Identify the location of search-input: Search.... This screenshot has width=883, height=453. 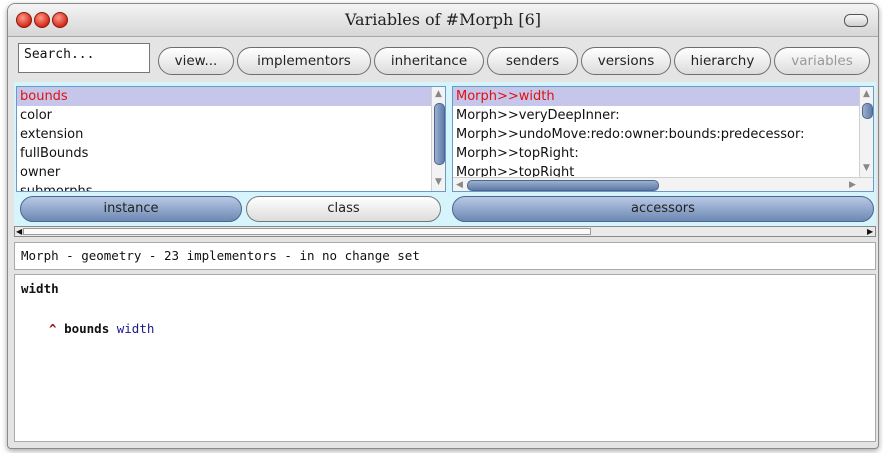
(84, 58).